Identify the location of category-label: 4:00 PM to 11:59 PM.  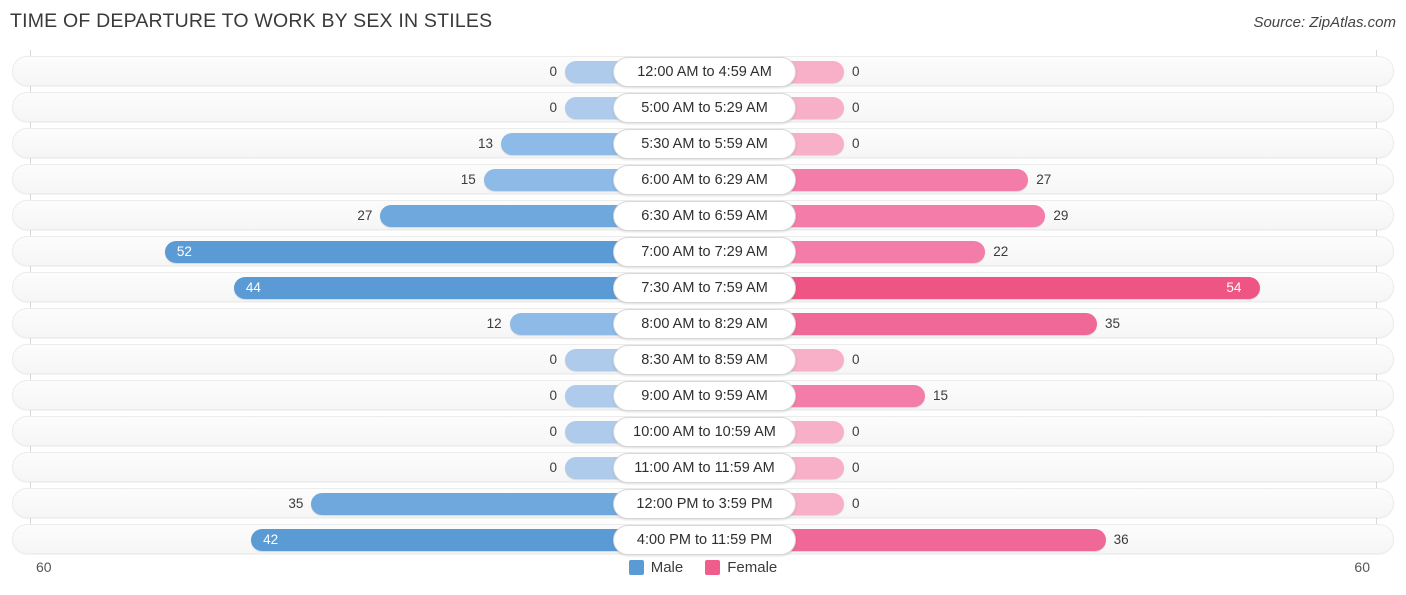
(704, 540).